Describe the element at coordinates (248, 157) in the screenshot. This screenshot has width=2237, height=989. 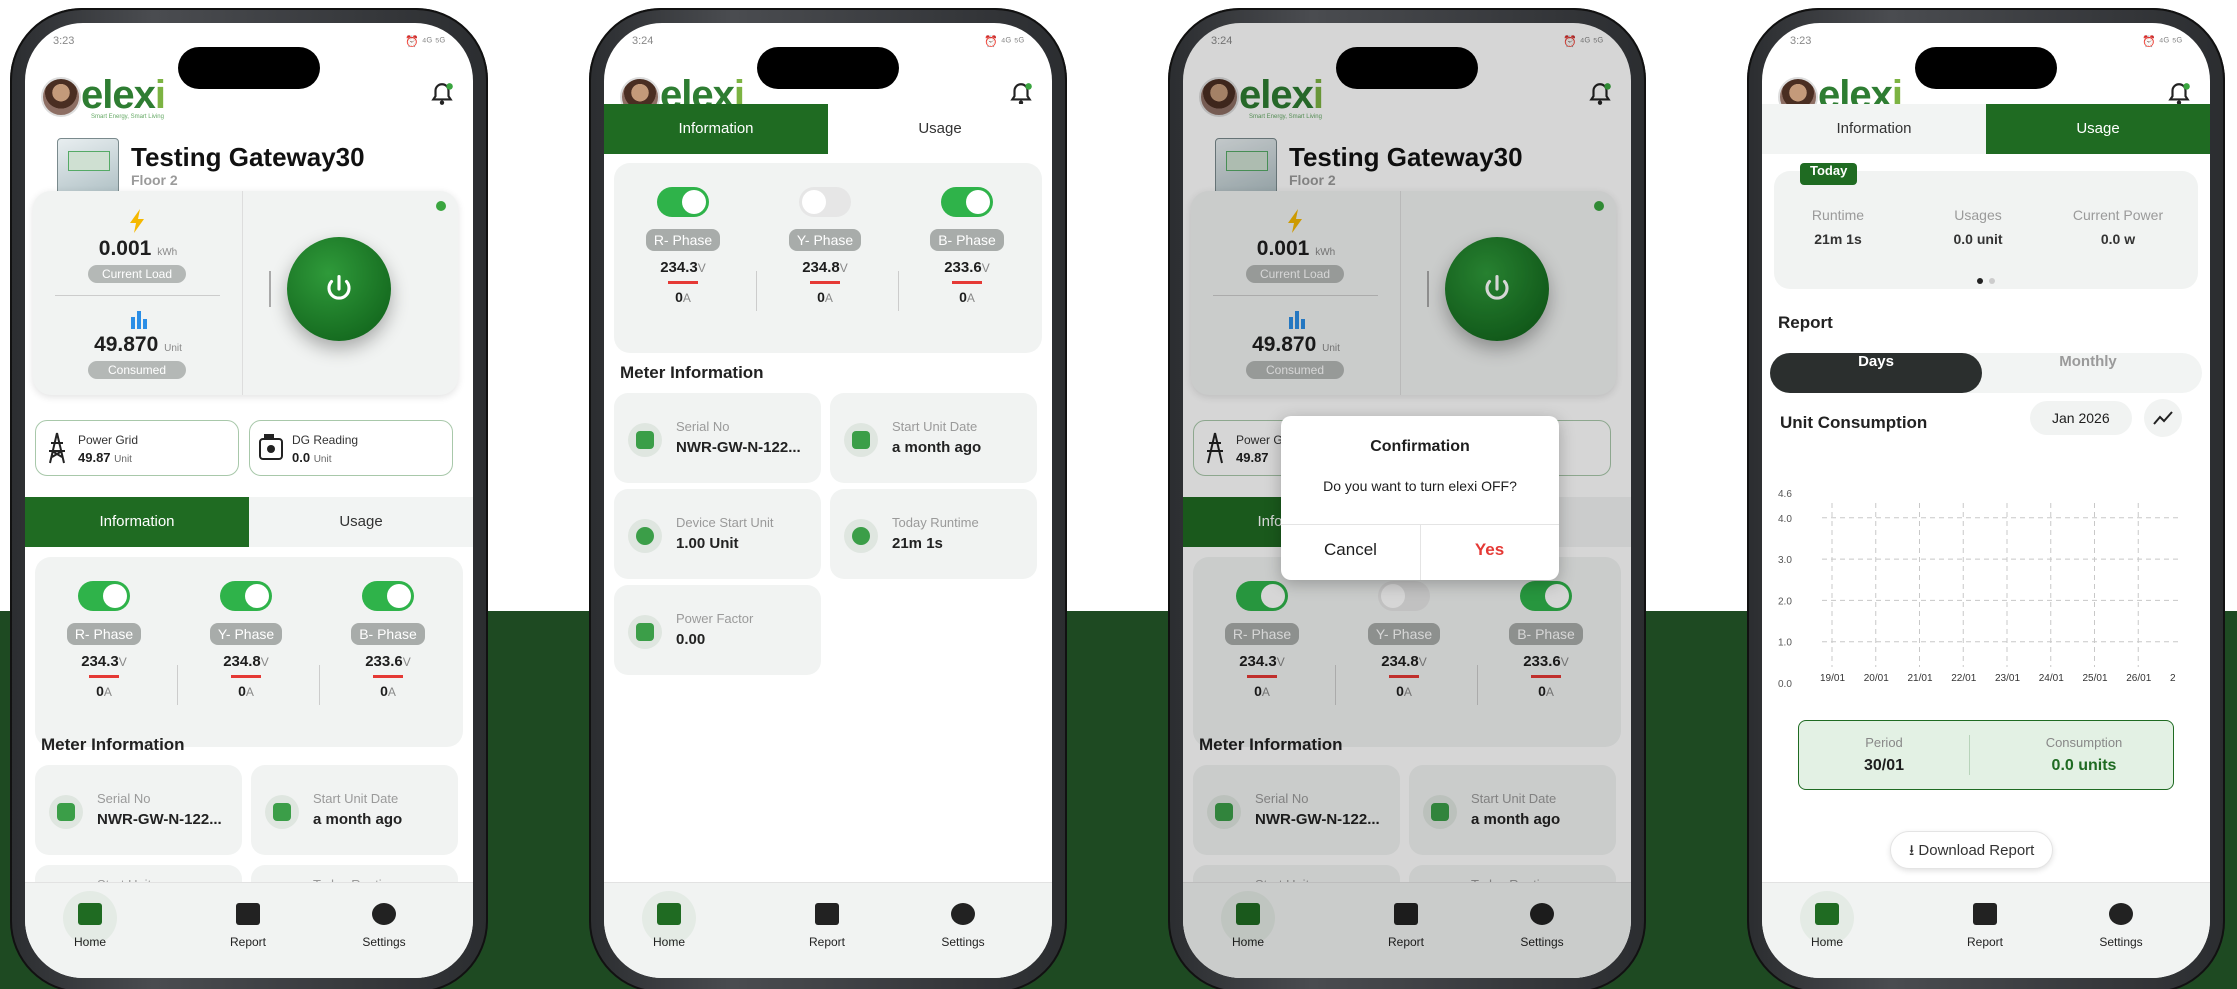
I see `device-name: Testing Gateway30` at that location.